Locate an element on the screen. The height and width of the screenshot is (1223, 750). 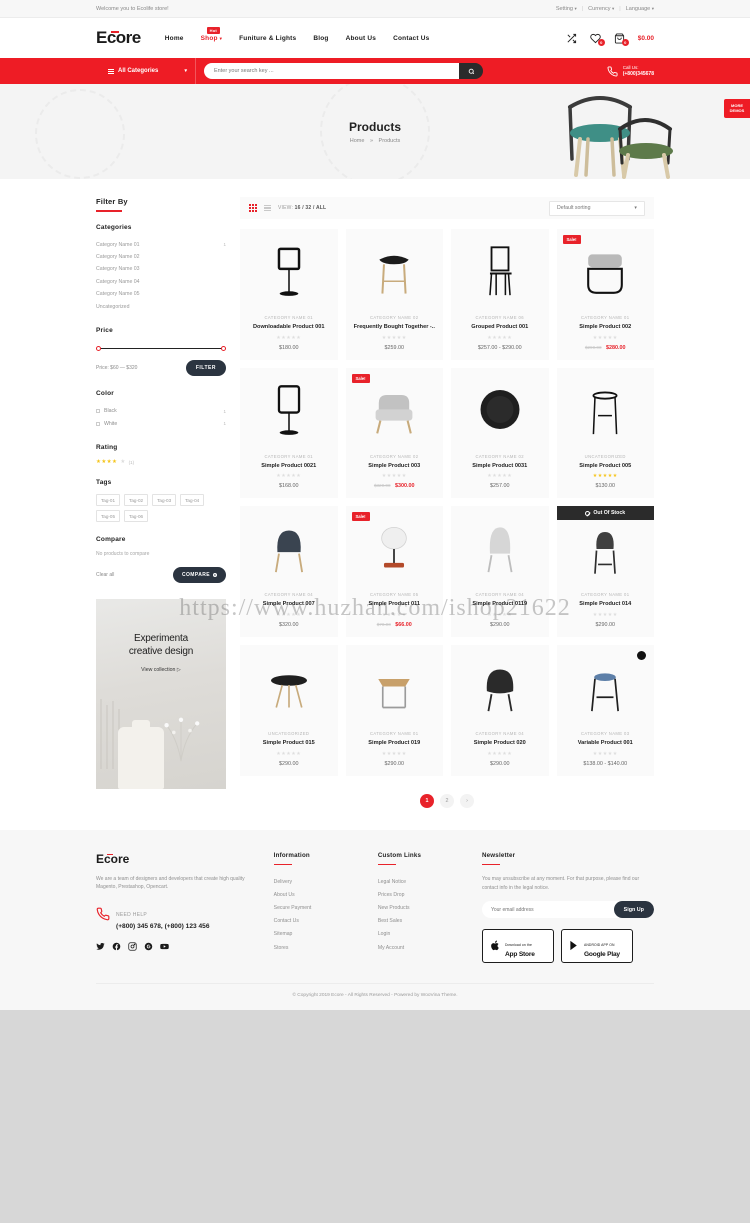
tag-item: Tag-06 is located at coordinates (136, 516).